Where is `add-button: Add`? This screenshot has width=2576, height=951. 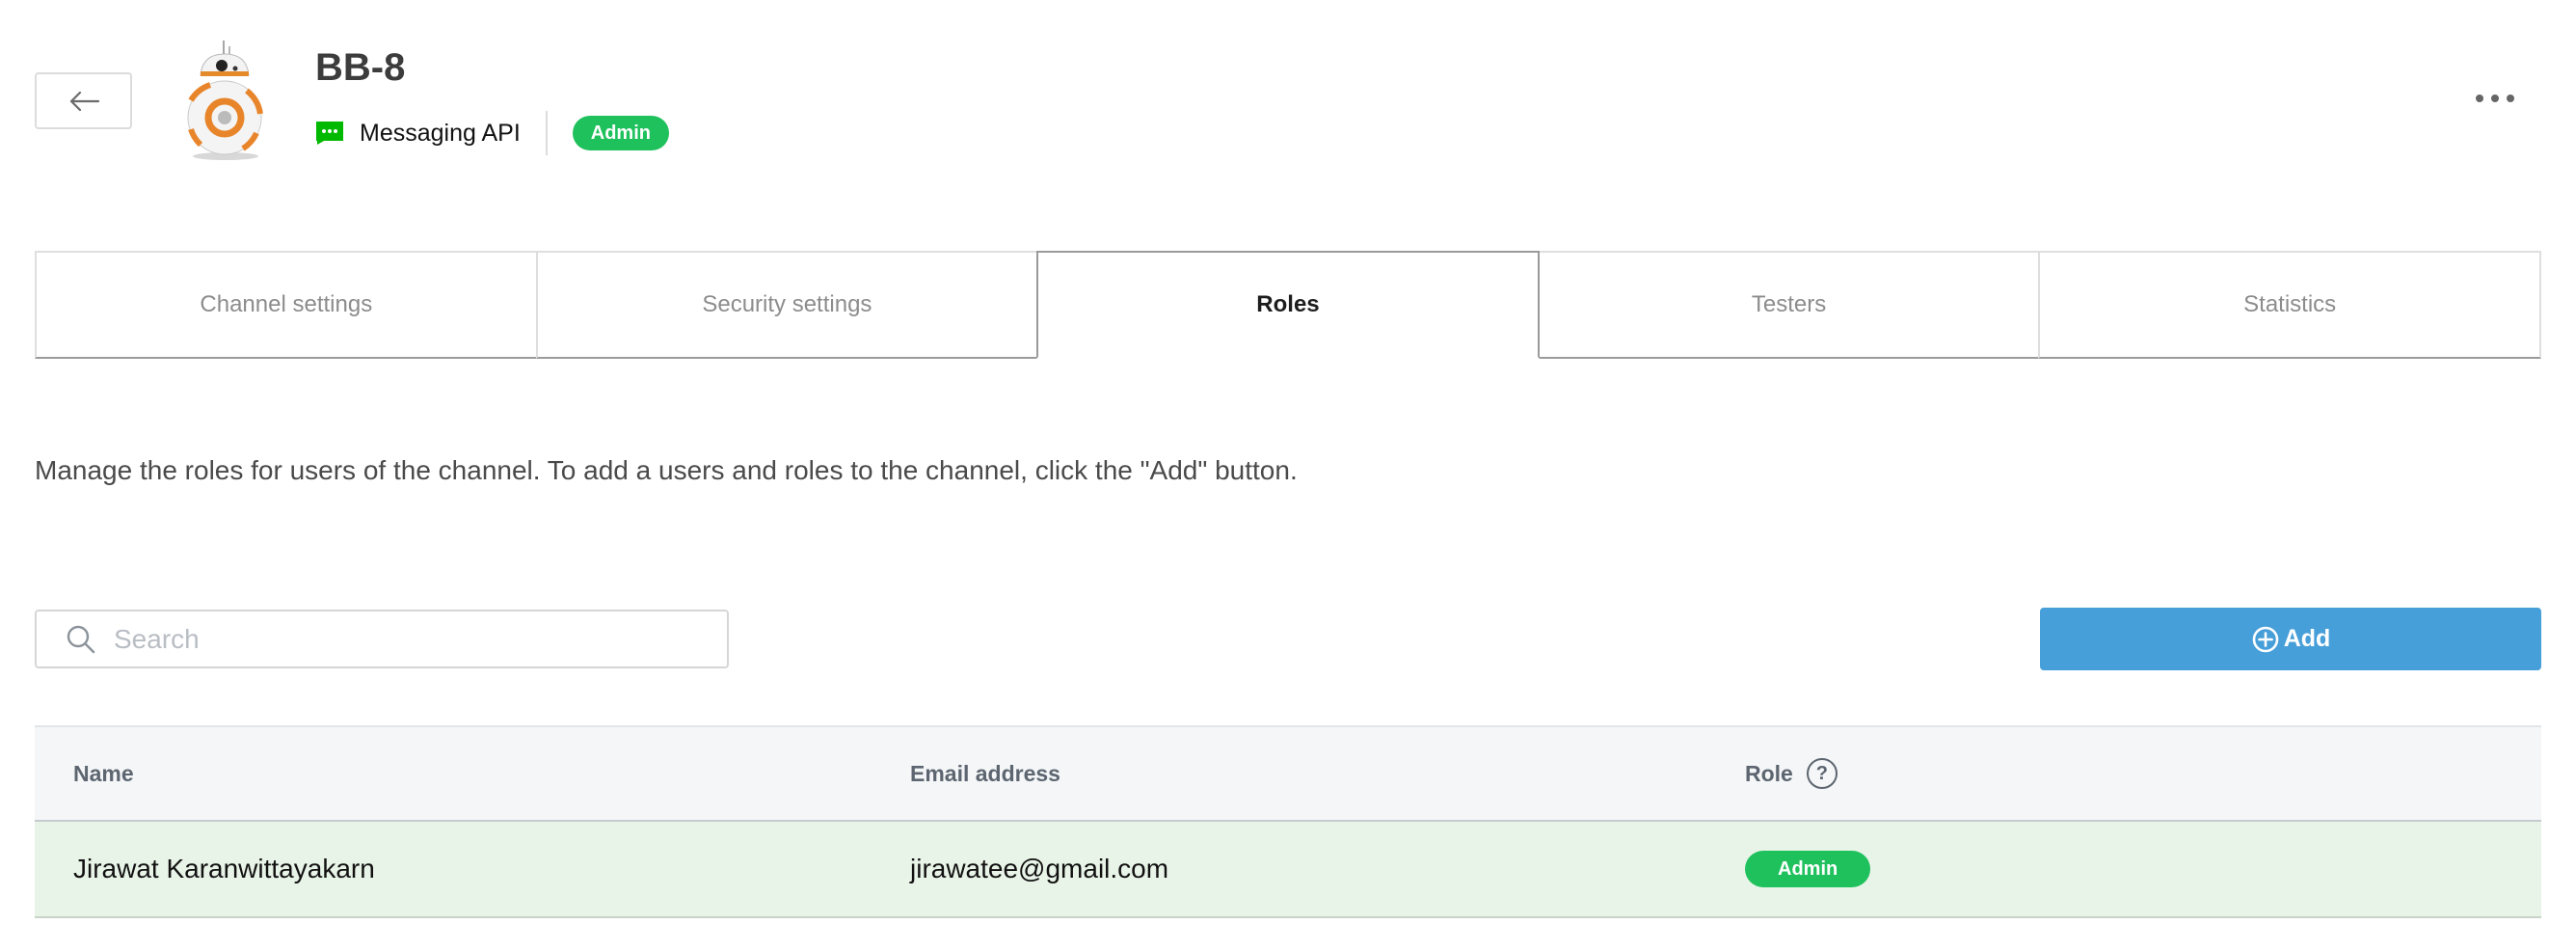
add-button: Add is located at coordinates (2291, 639).